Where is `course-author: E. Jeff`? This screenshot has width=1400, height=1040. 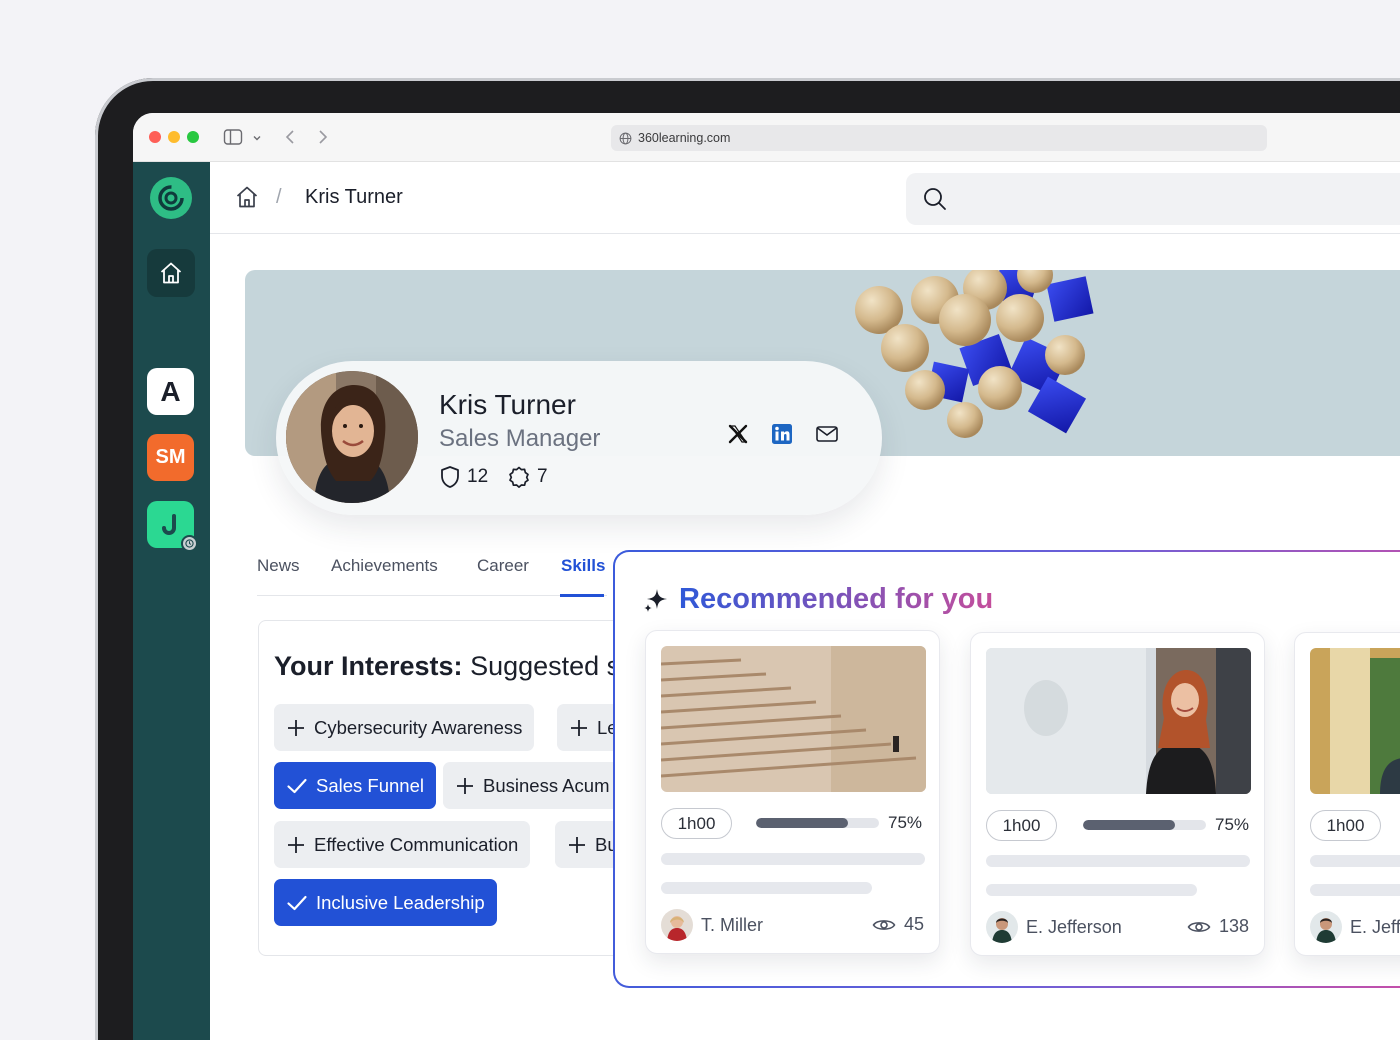
course-author: E. Jeff is located at coordinates (1355, 927).